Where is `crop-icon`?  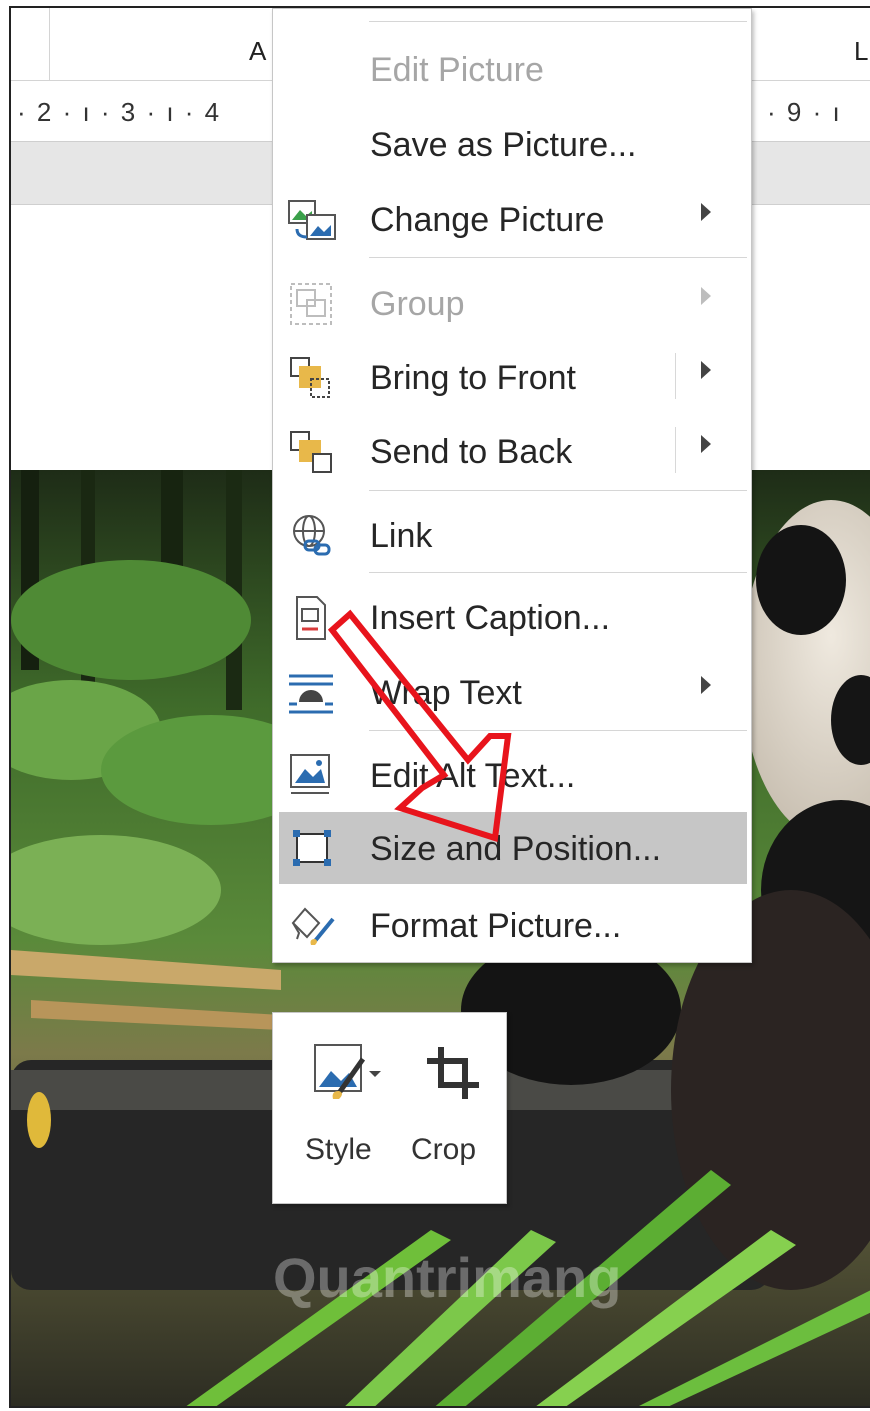
crop-icon is located at coordinates (453, 1073).